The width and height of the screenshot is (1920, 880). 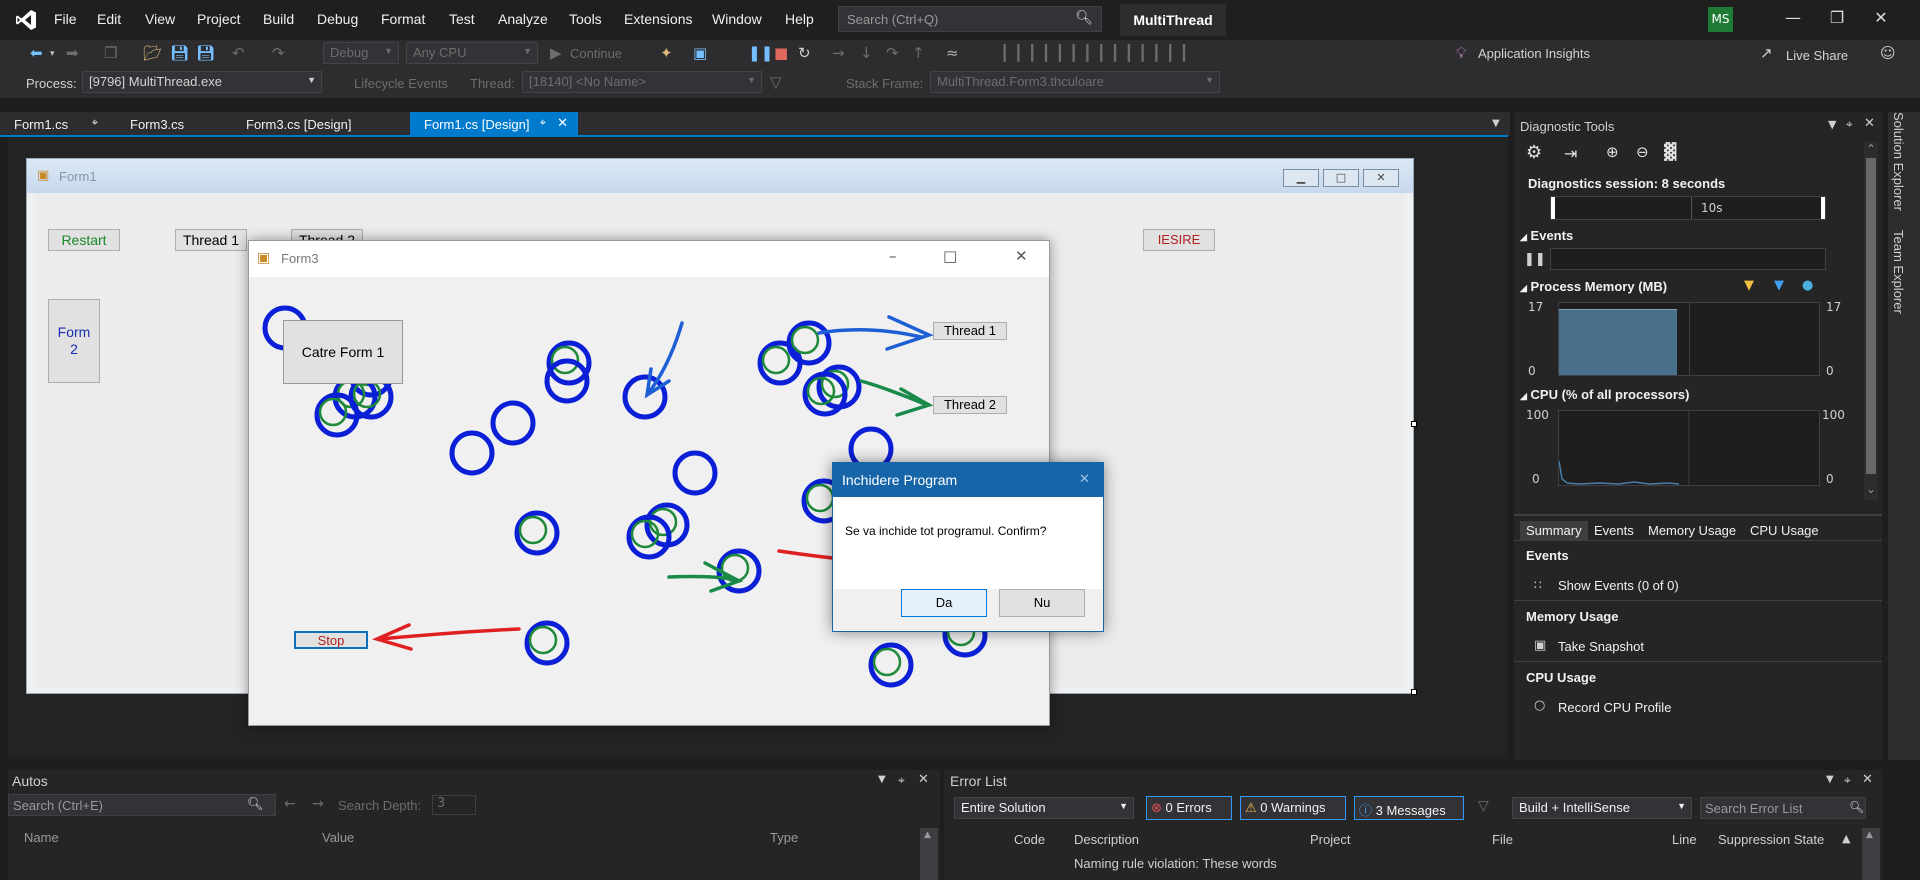 What do you see at coordinates (952, 53) in the screenshot?
I see `threads-icon: ≈` at bounding box center [952, 53].